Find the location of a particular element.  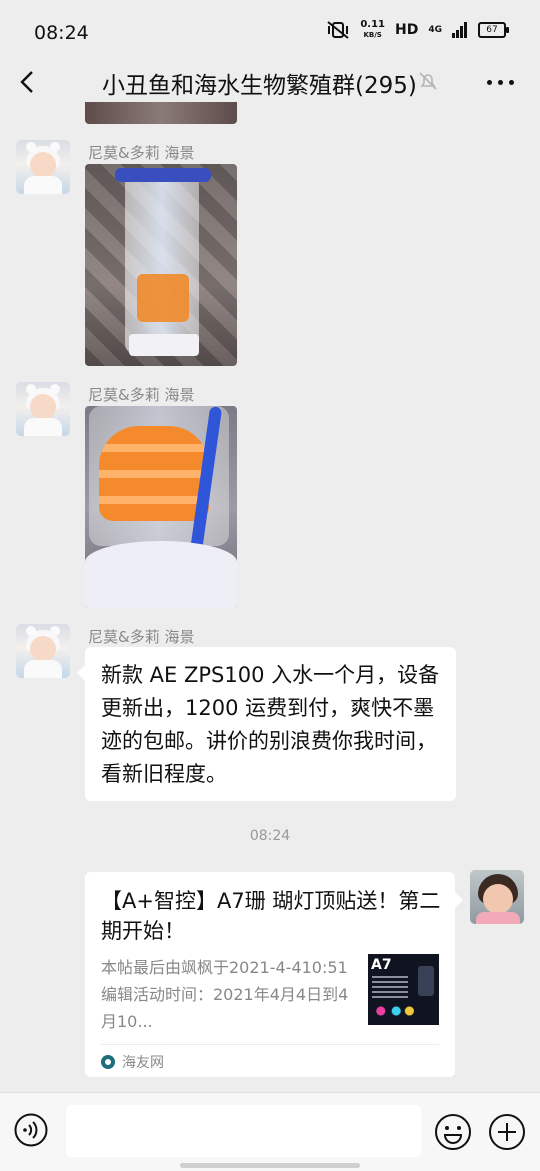

previous-image-message is located at coordinates (161, 113).